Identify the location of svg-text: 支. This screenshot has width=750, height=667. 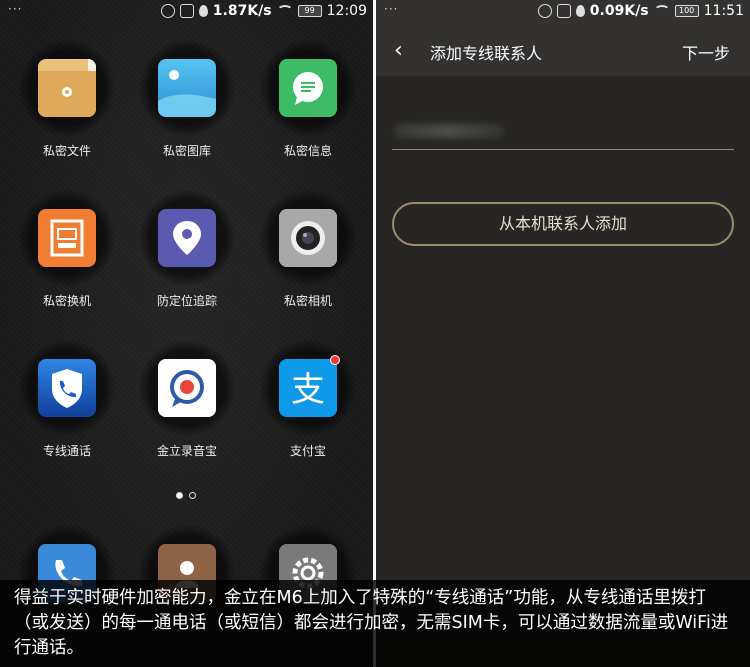
(308, 390).